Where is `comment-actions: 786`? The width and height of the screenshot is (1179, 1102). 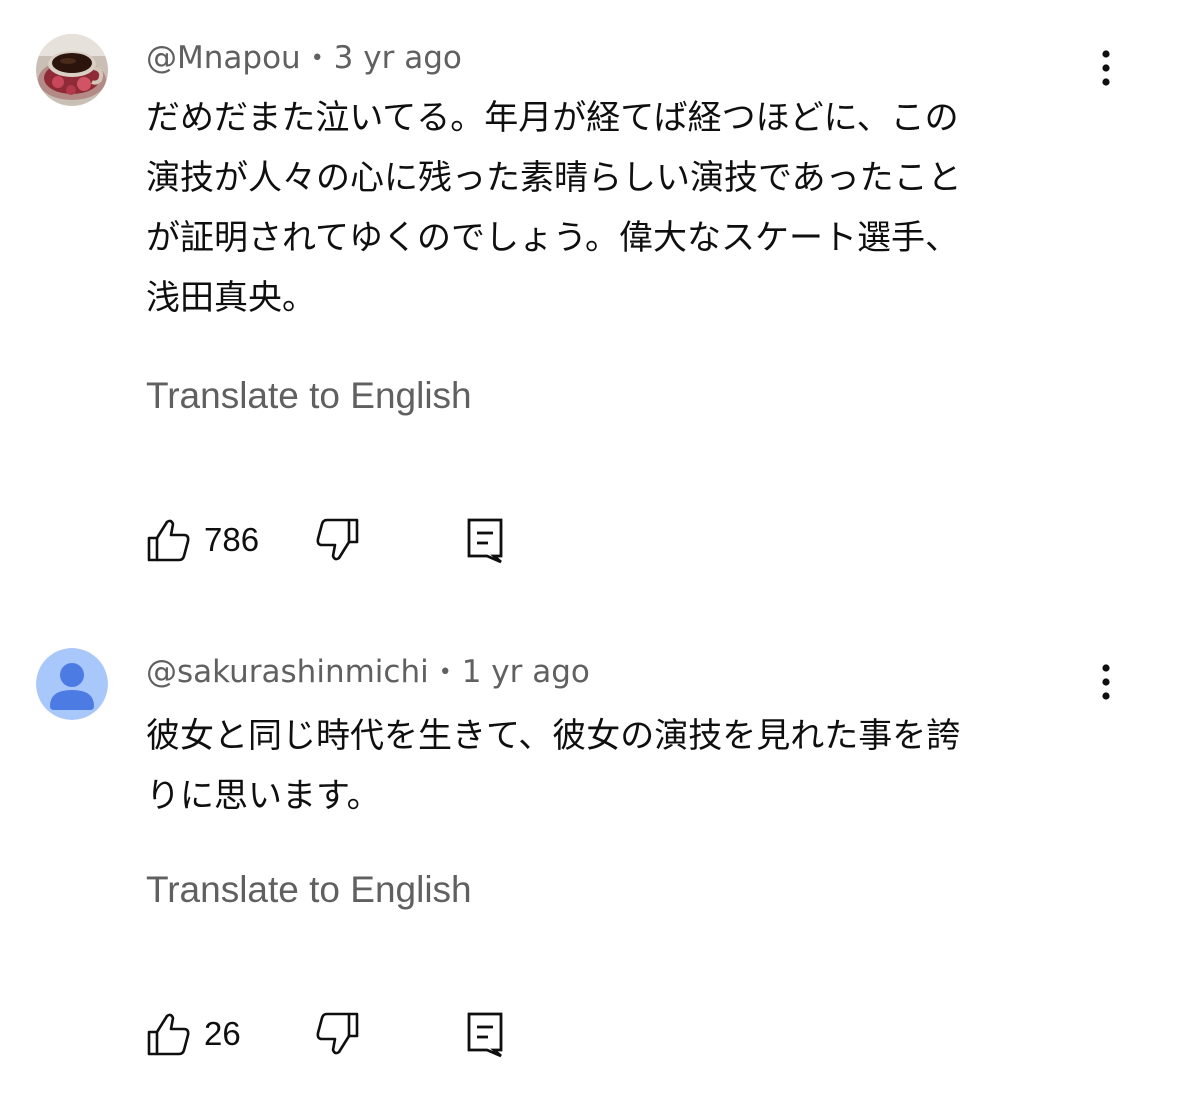 comment-actions: 786 is located at coordinates (346, 540).